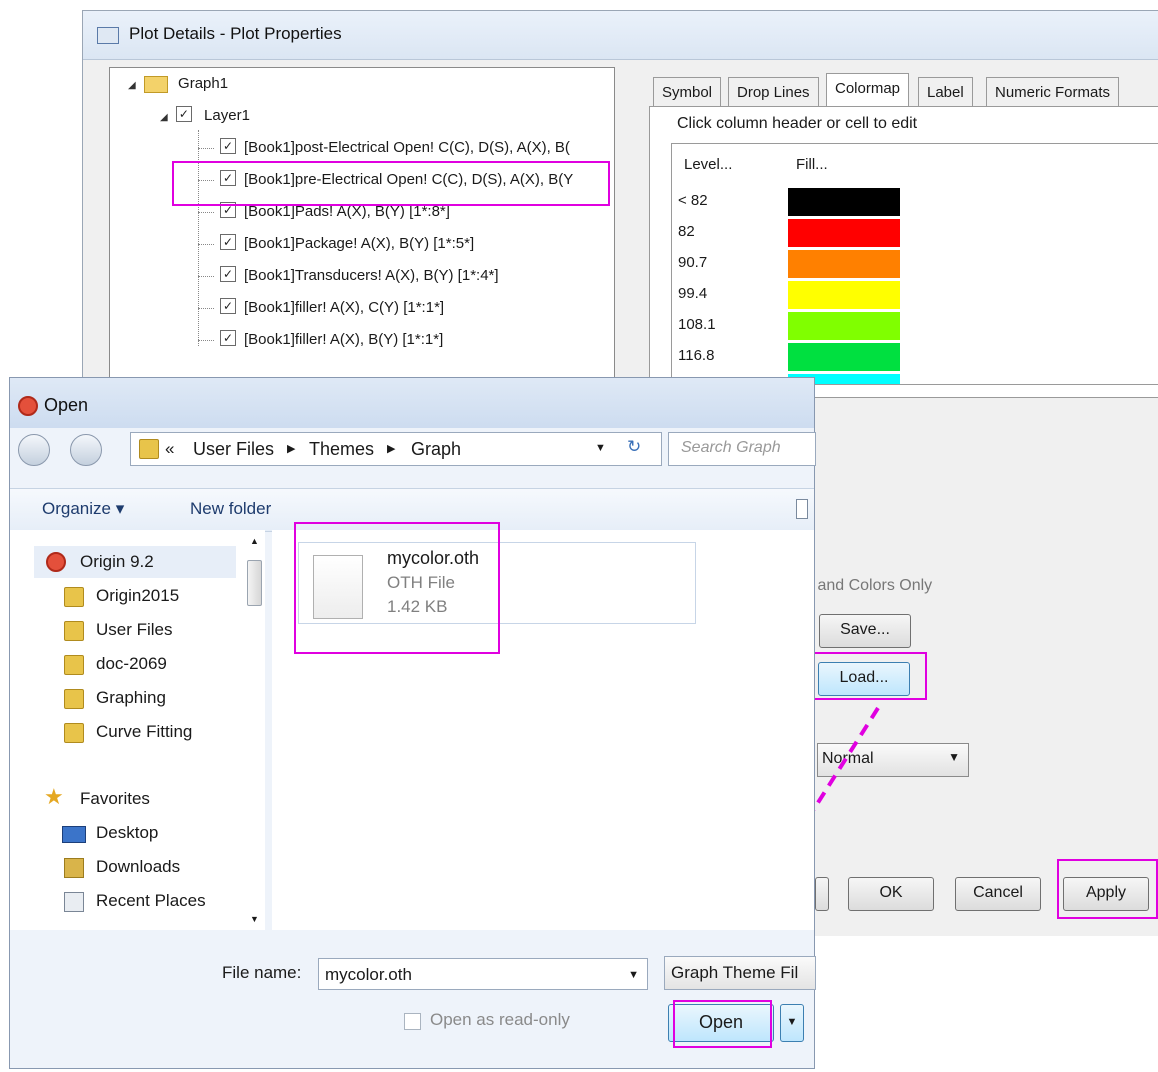 The image size is (1158, 1072). Describe the element at coordinates (773, 92) in the screenshot. I see `tab-drop-lines: Drop Lines` at that location.